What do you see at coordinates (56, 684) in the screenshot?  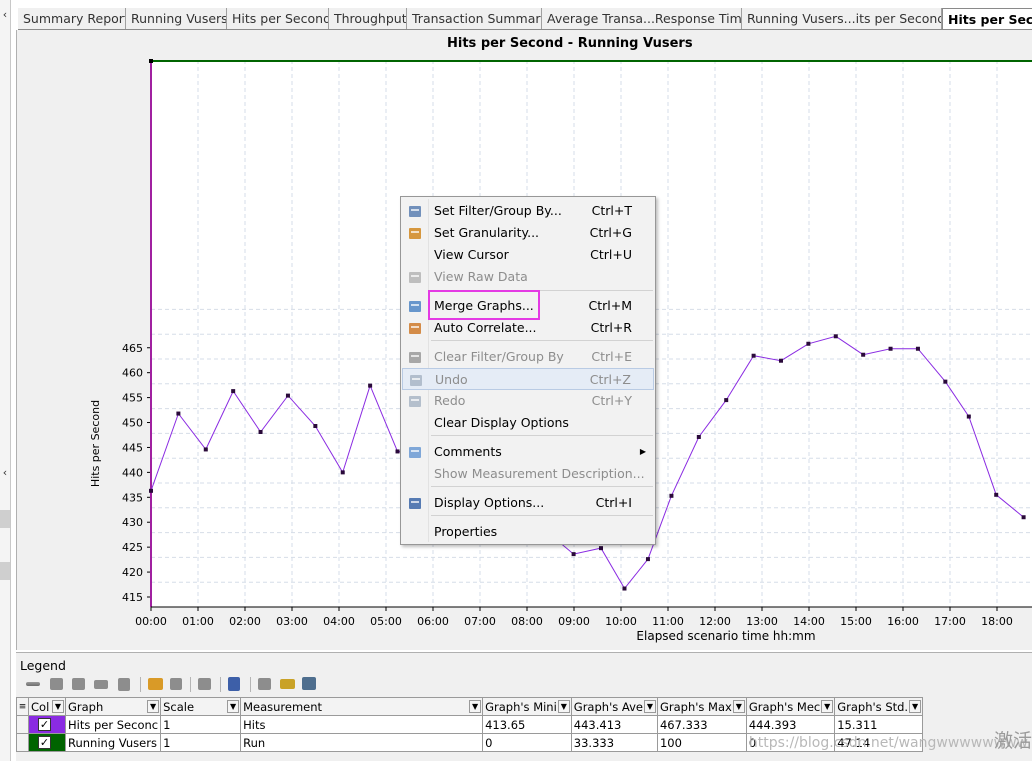 I see `hide-graph-icon` at bounding box center [56, 684].